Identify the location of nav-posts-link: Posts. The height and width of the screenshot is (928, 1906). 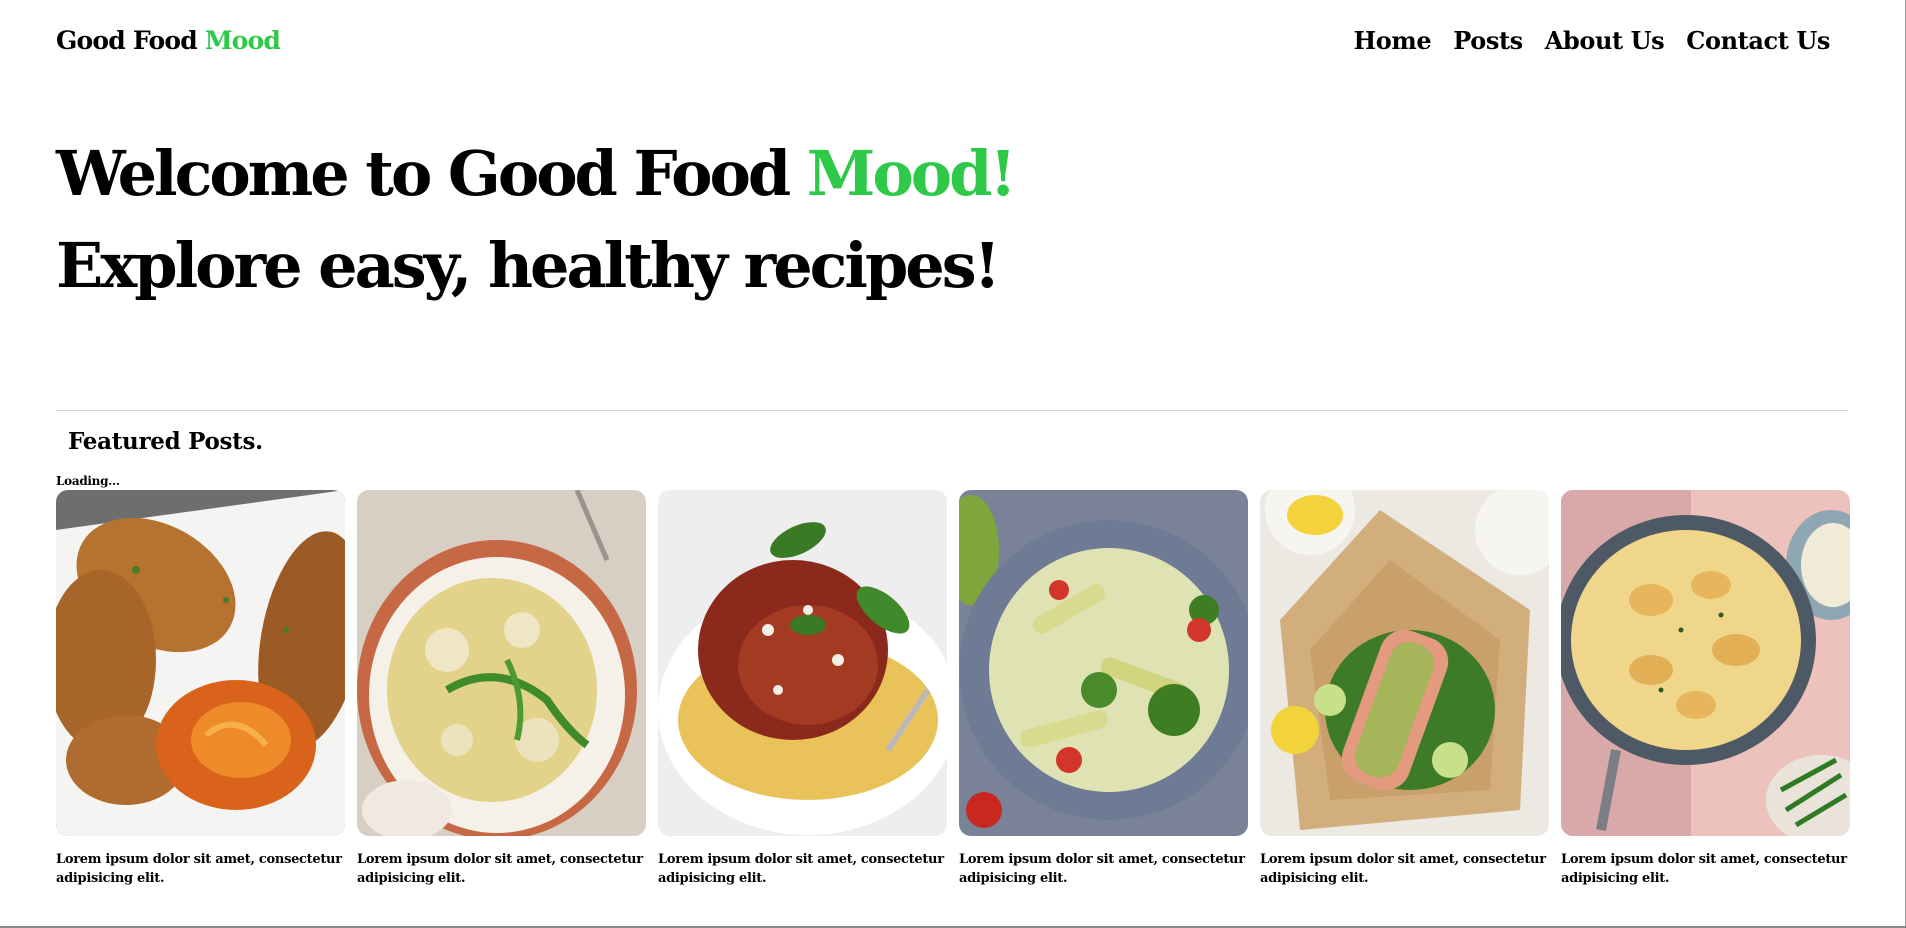
(1488, 40).